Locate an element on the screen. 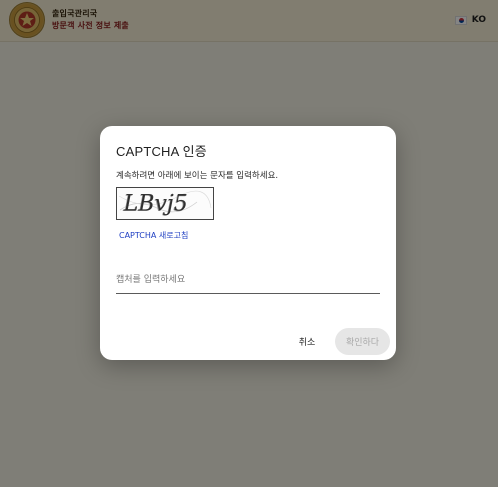 This screenshot has width=498, height=487. captcha-image: LBvj5 LBvj5 is located at coordinates (165, 203).